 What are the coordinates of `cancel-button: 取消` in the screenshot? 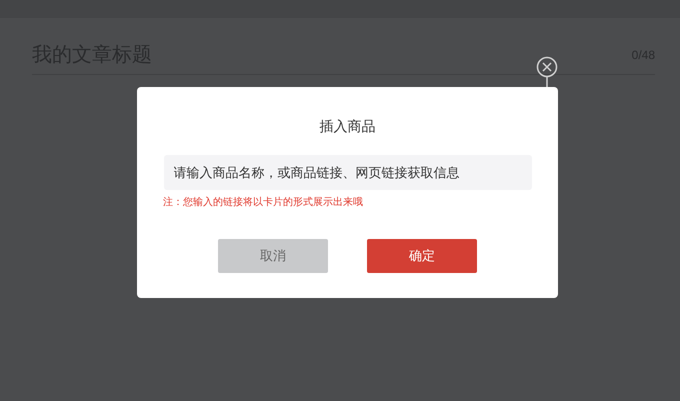 It's located at (273, 256).